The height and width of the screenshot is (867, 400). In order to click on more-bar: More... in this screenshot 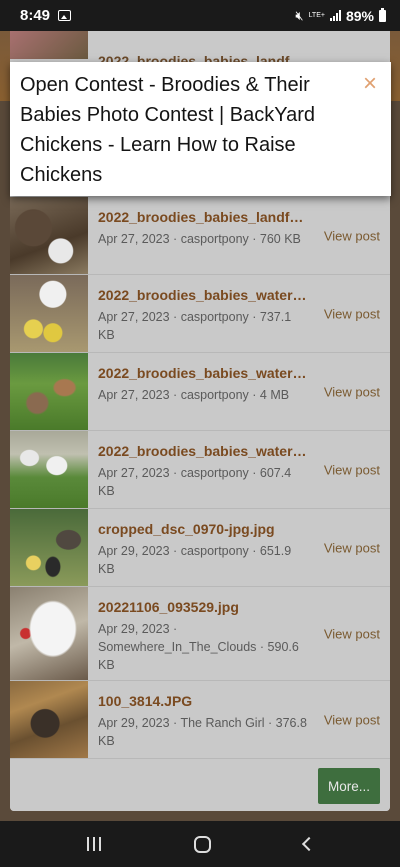, I will do `click(200, 787)`.